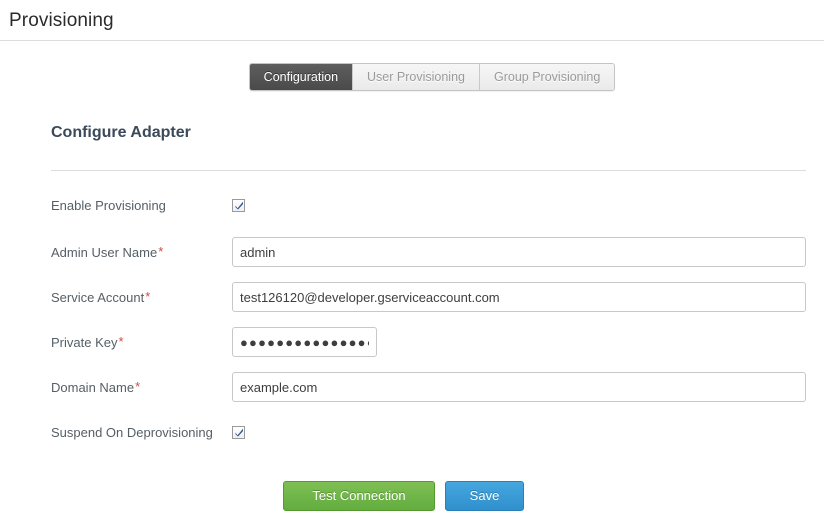 The width and height of the screenshot is (824, 523). Describe the element at coordinates (93, 387) in the screenshot. I see `label-domain-name-text: Domain Name` at that location.